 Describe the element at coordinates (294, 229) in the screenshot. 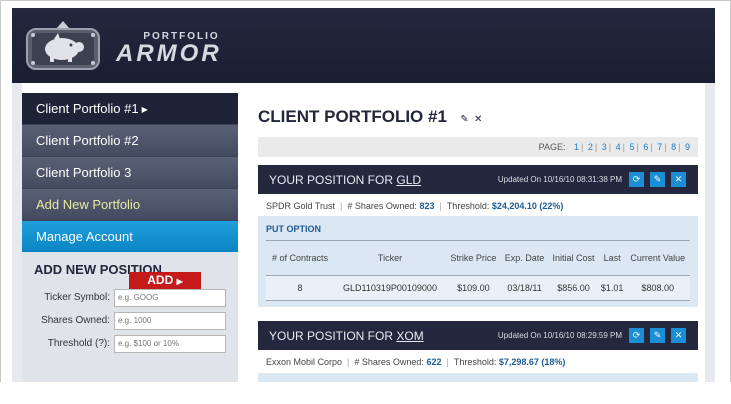

I see `option-type-label: PUT OPTION` at that location.